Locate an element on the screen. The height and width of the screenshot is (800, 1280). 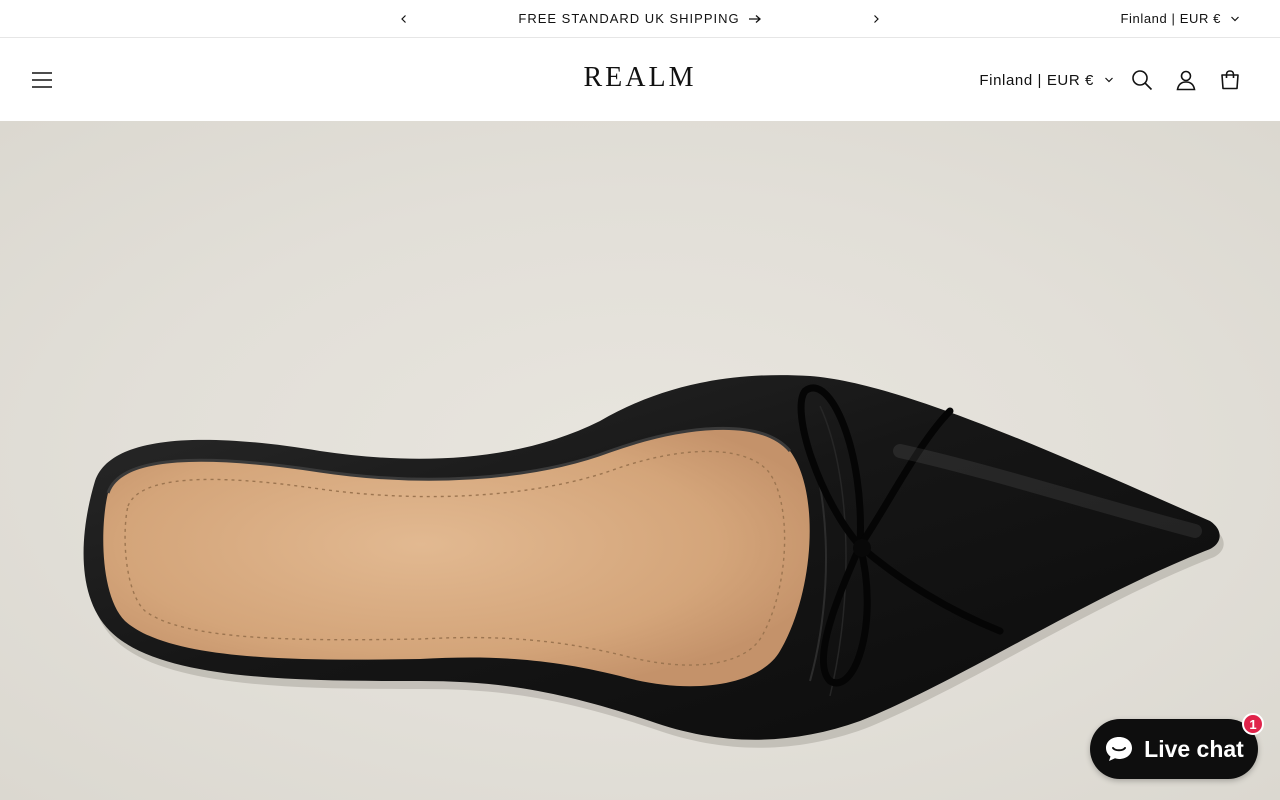
menu-icon is located at coordinates (42, 80).